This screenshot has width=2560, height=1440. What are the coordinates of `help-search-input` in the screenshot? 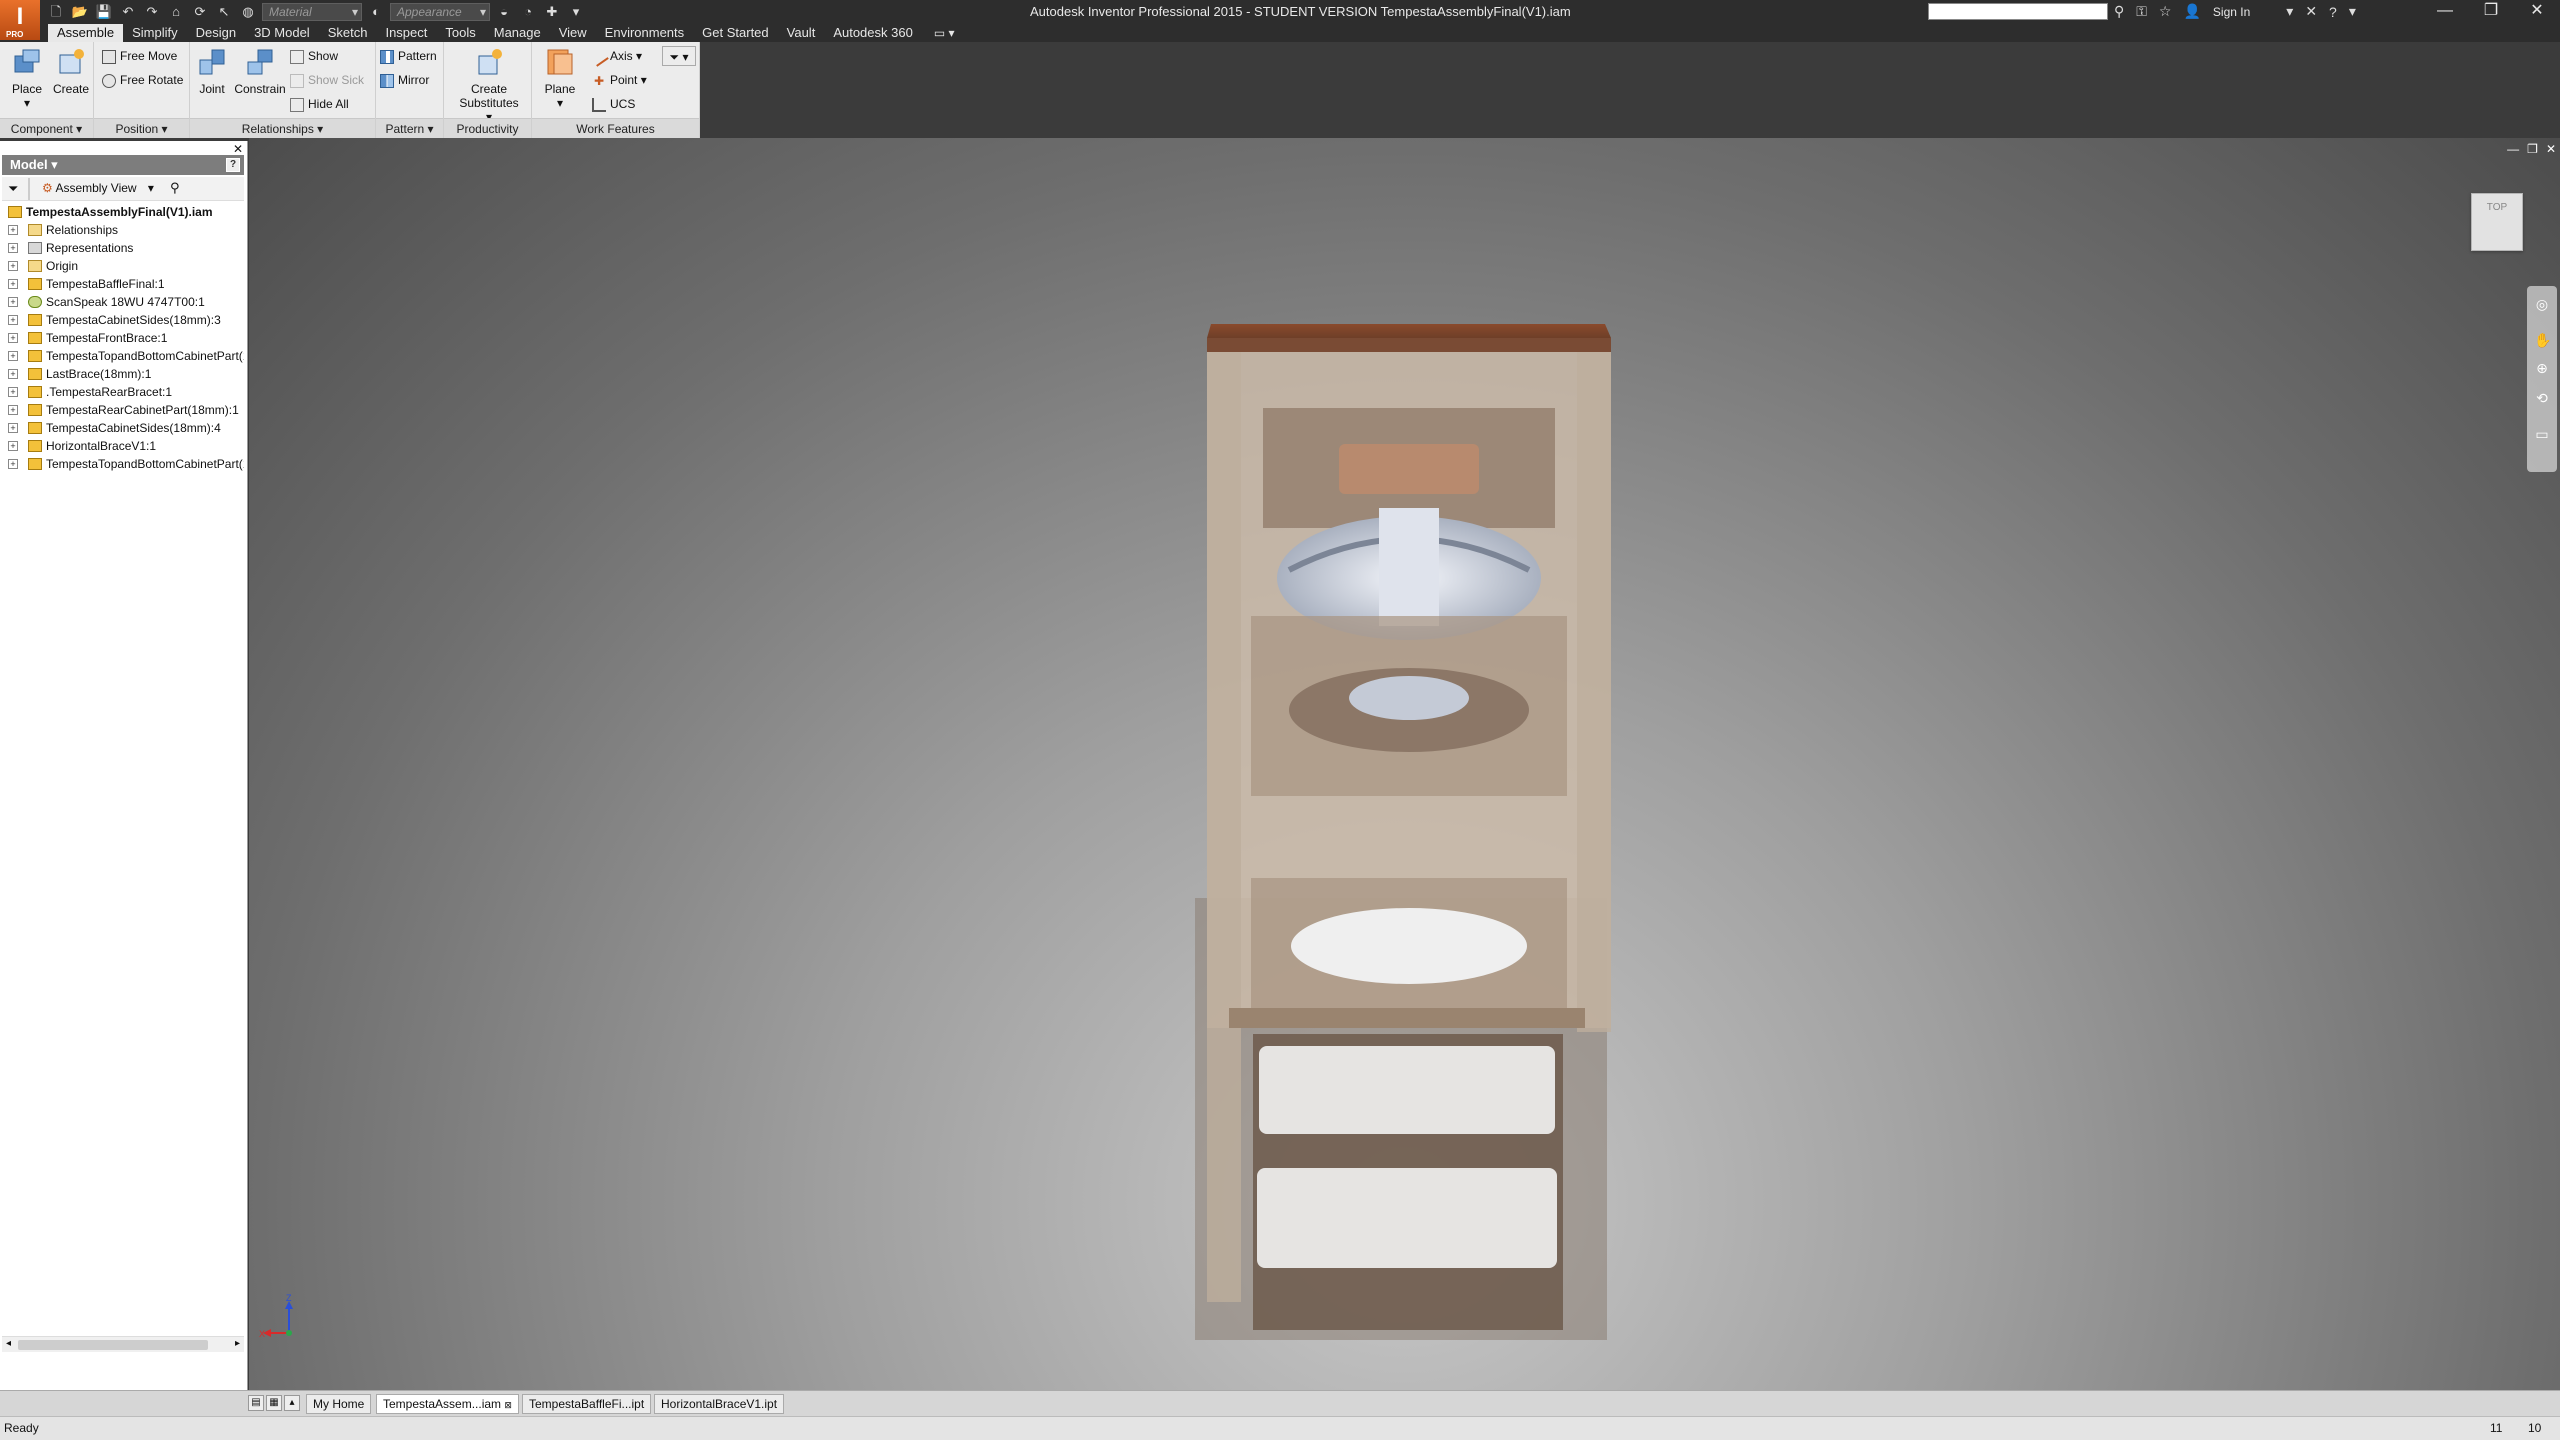 It's located at (2018, 11).